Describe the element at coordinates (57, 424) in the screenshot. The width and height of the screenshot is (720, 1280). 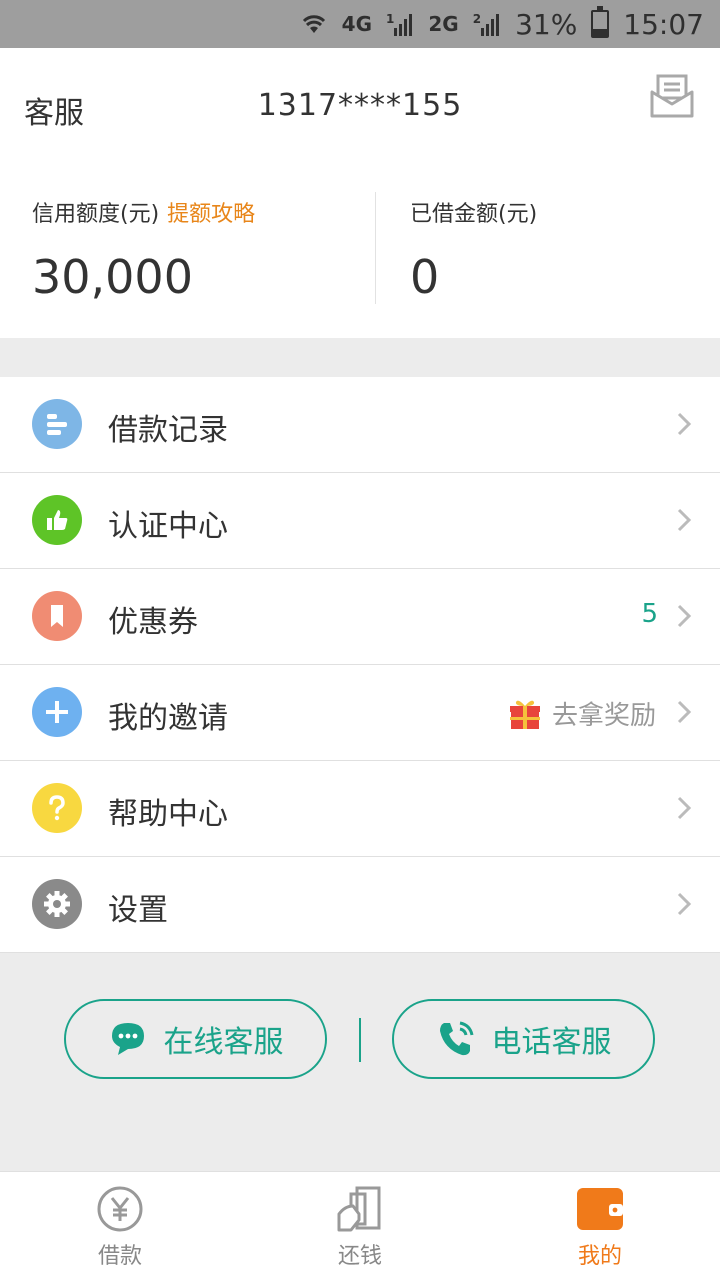
I see `list-icon` at that location.